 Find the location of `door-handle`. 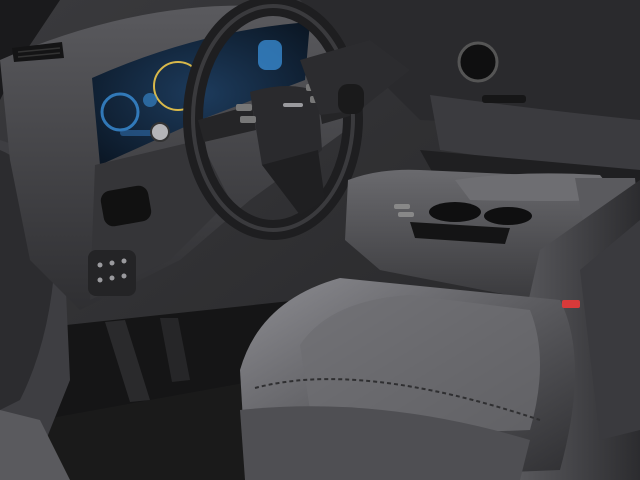

door-handle is located at coordinates (504, 99).